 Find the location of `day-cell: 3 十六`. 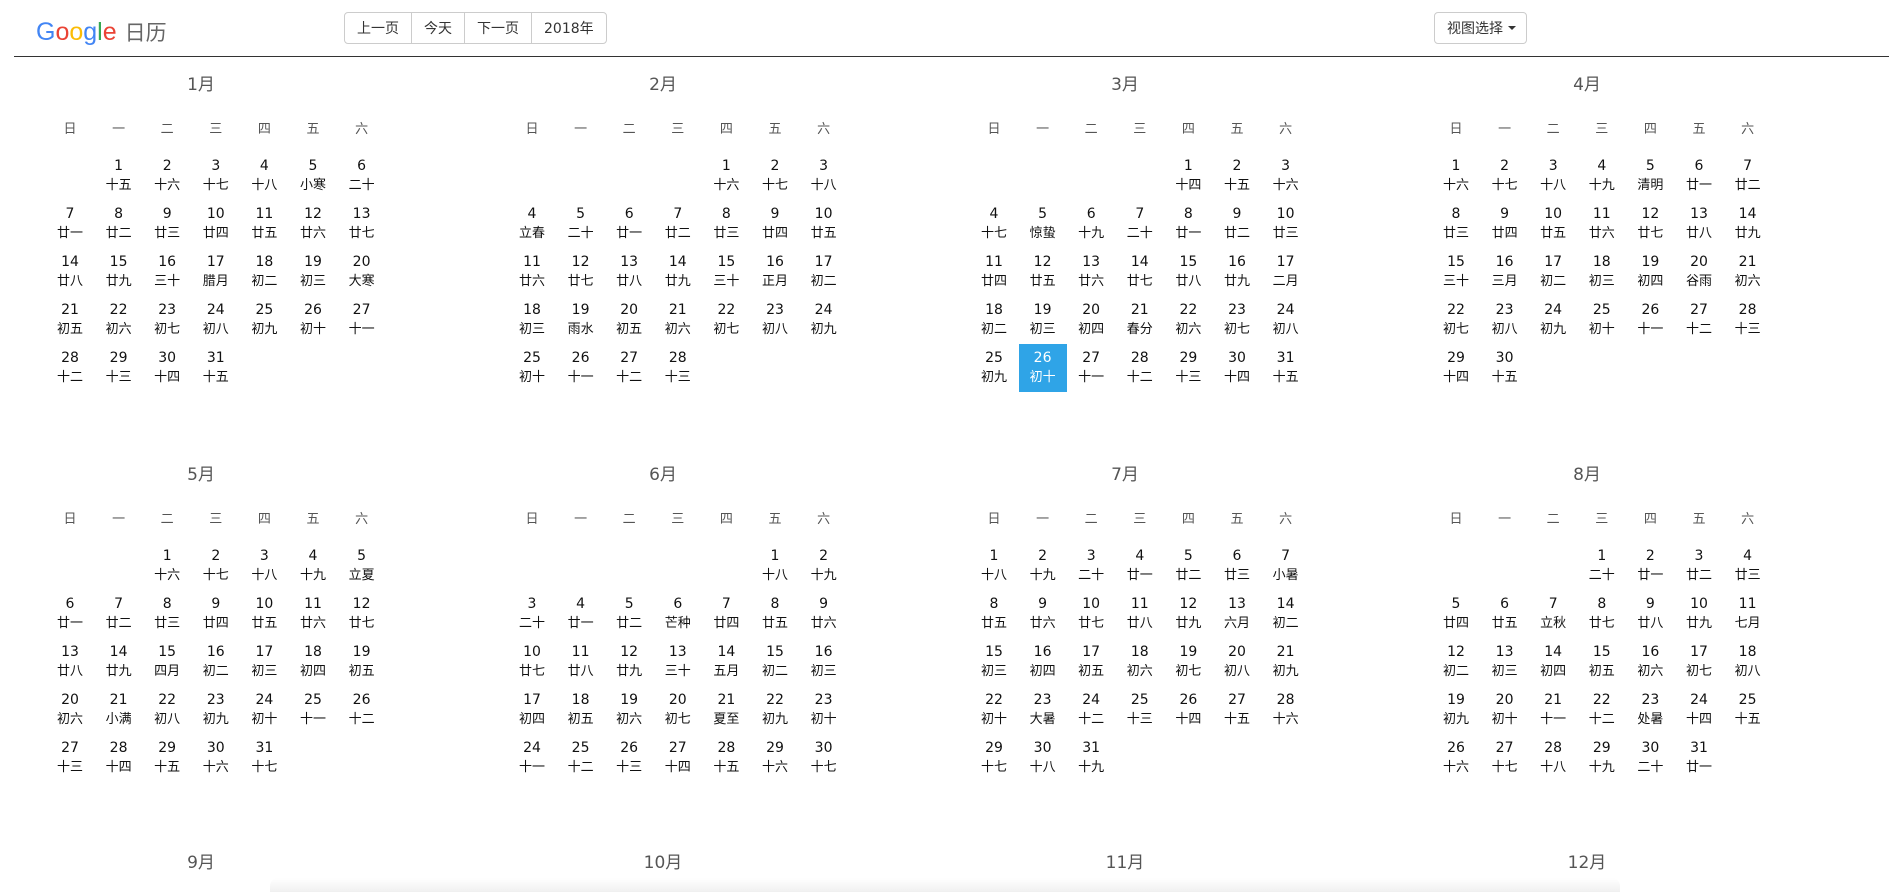

day-cell: 3 十六 is located at coordinates (1286, 176).